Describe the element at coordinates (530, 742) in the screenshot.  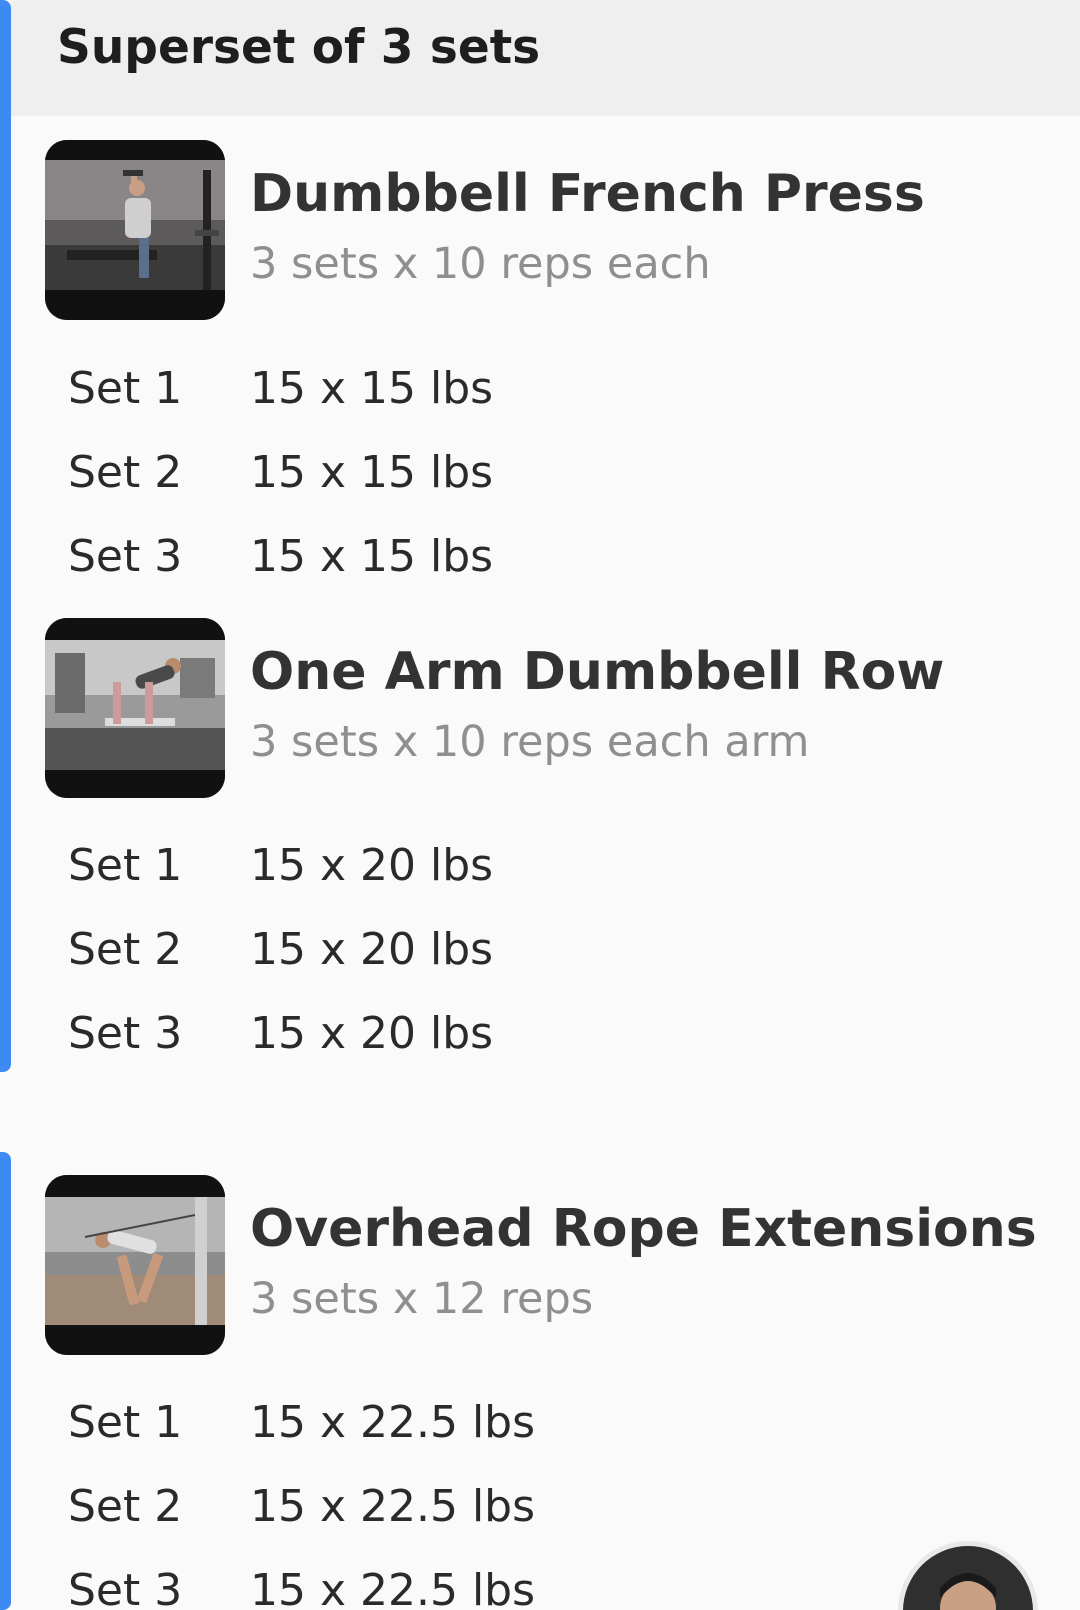
I see `exercise-prescription: 3 sets x 10 reps each arm` at that location.